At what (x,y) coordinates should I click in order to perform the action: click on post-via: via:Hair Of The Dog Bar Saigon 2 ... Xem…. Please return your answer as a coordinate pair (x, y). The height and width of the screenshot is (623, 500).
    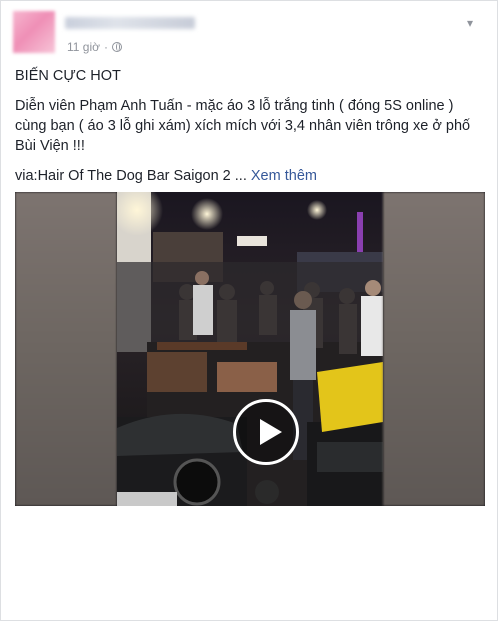
    Looking at the image, I should click on (250, 176).